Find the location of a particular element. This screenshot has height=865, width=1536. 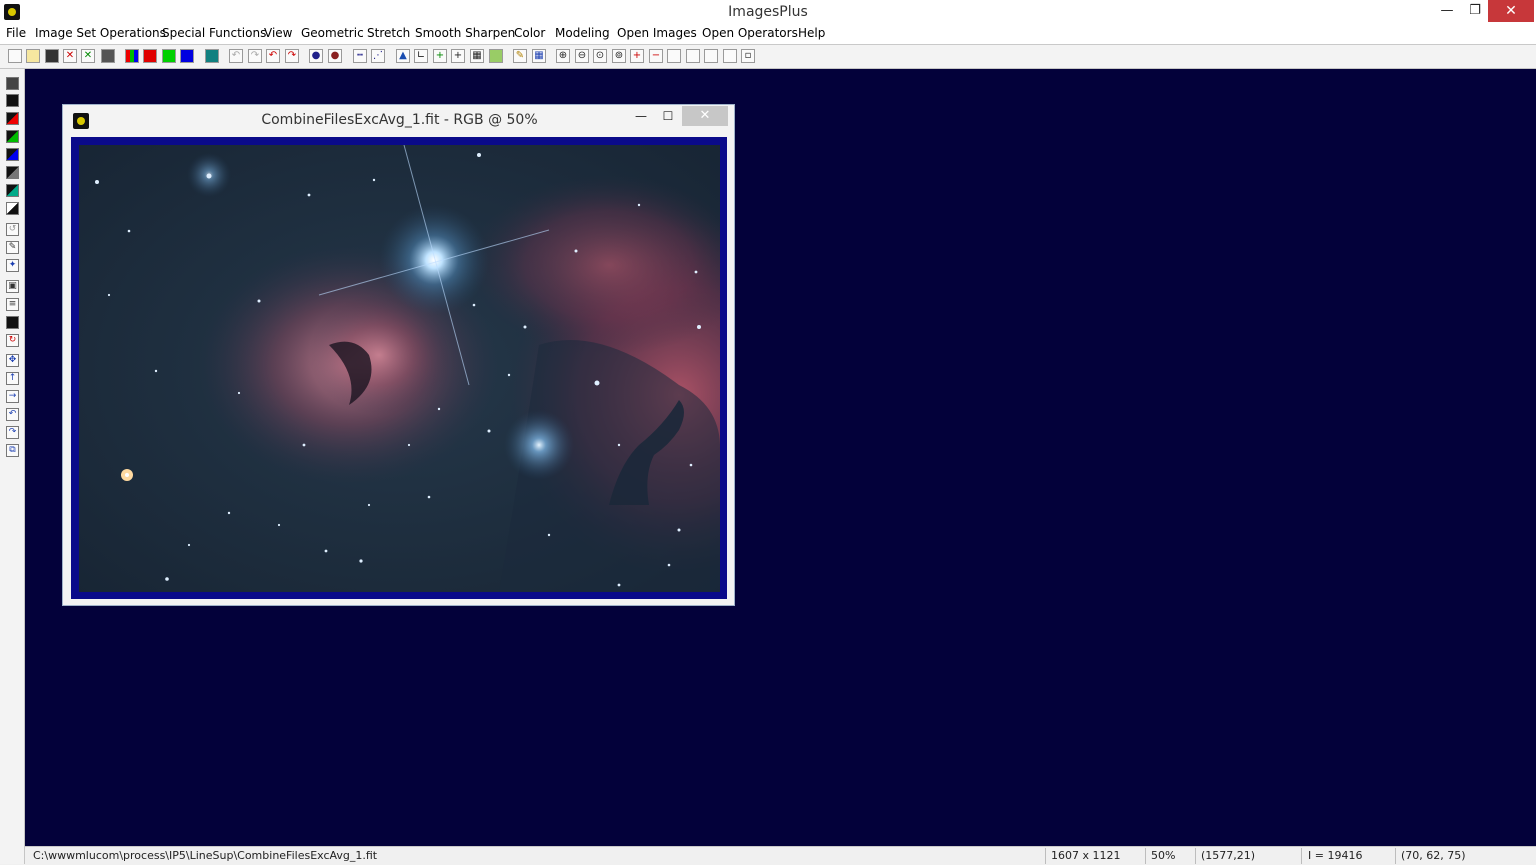

triangle-icon: ▲ is located at coordinates (403, 56).